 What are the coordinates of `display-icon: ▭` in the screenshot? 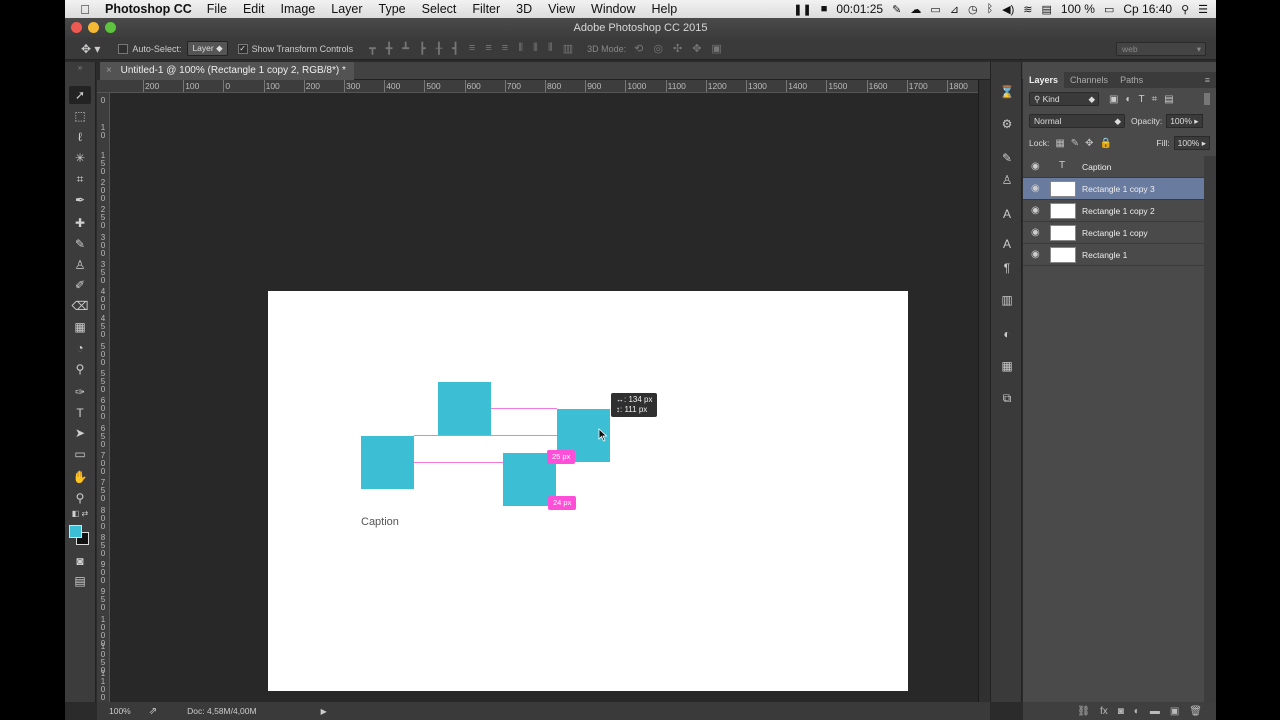 It's located at (935, 9).